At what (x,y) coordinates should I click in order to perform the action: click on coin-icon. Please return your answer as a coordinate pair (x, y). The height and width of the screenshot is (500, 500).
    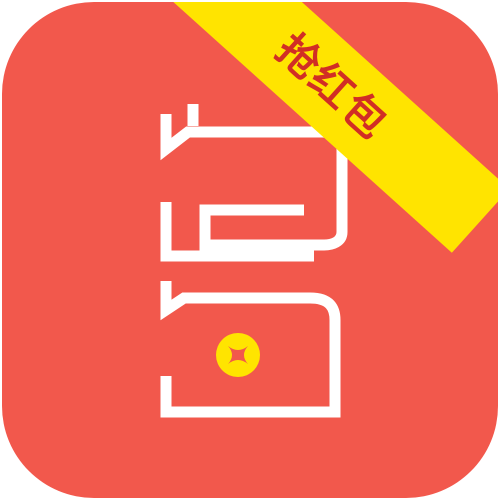
    Looking at the image, I should click on (238, 355).